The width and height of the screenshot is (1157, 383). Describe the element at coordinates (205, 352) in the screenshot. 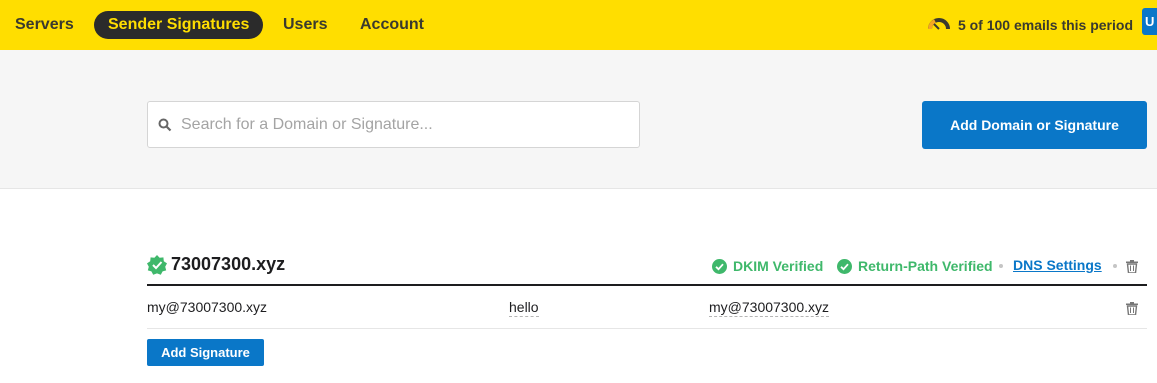

I see `add-signature-button: Add Signature` at that location.